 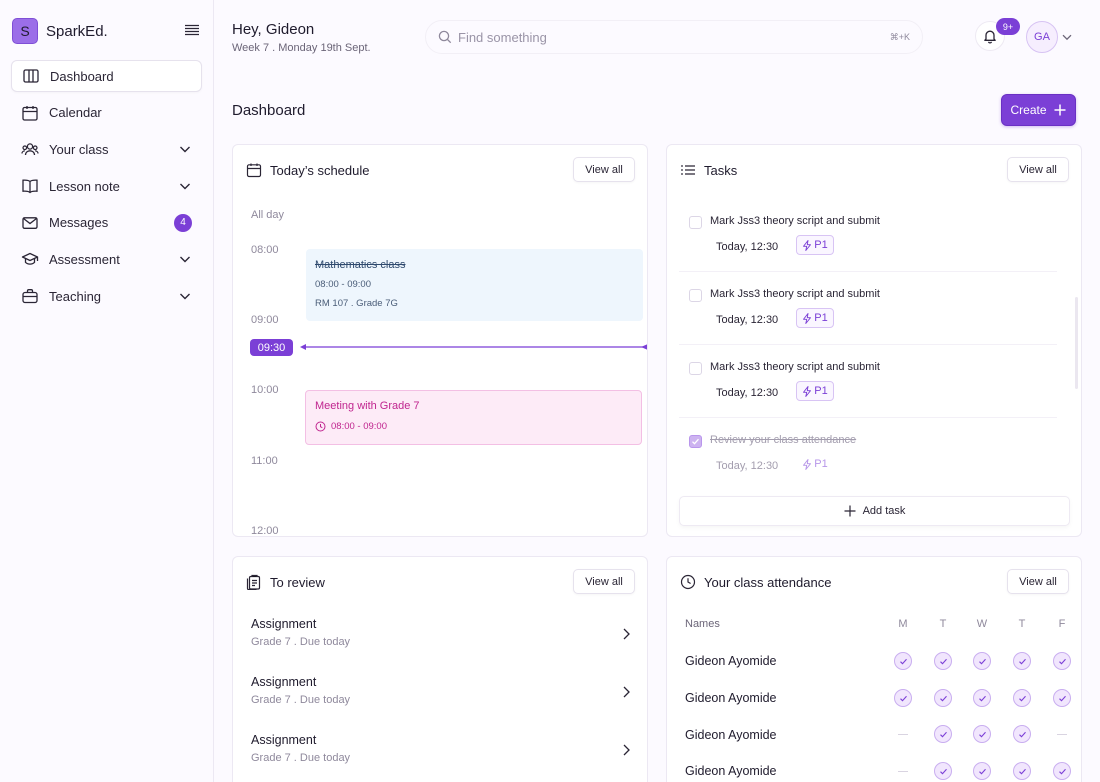 I want to click on sidebar-item-messages: Messages 4, so click(x=106, y=223).